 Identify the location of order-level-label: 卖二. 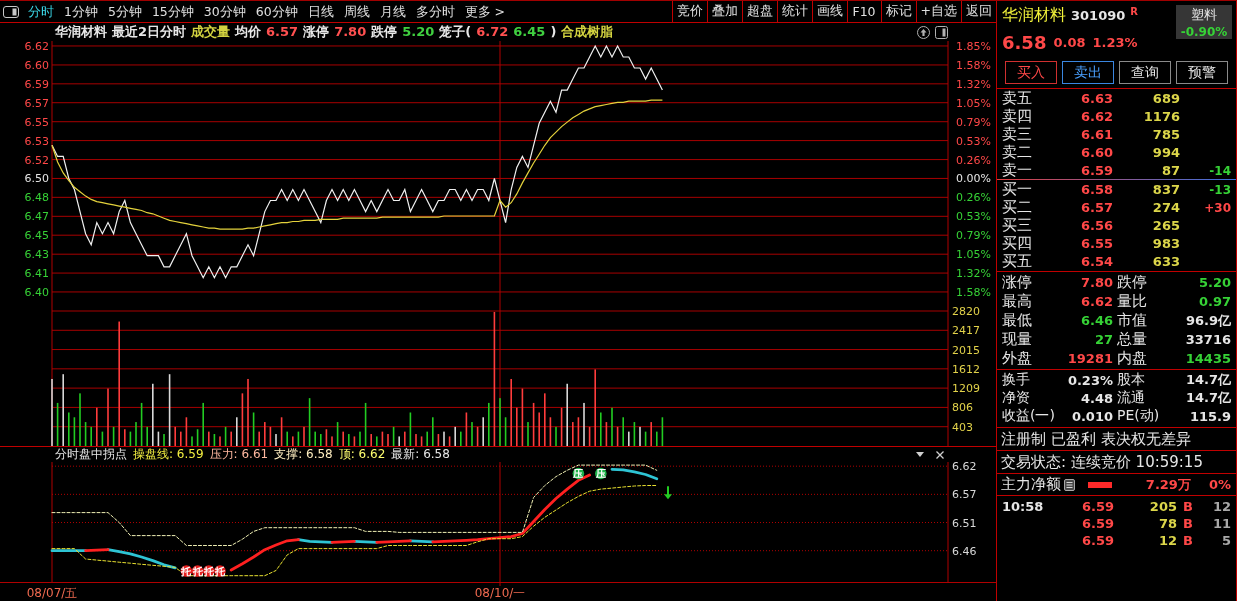
(1017, 152).